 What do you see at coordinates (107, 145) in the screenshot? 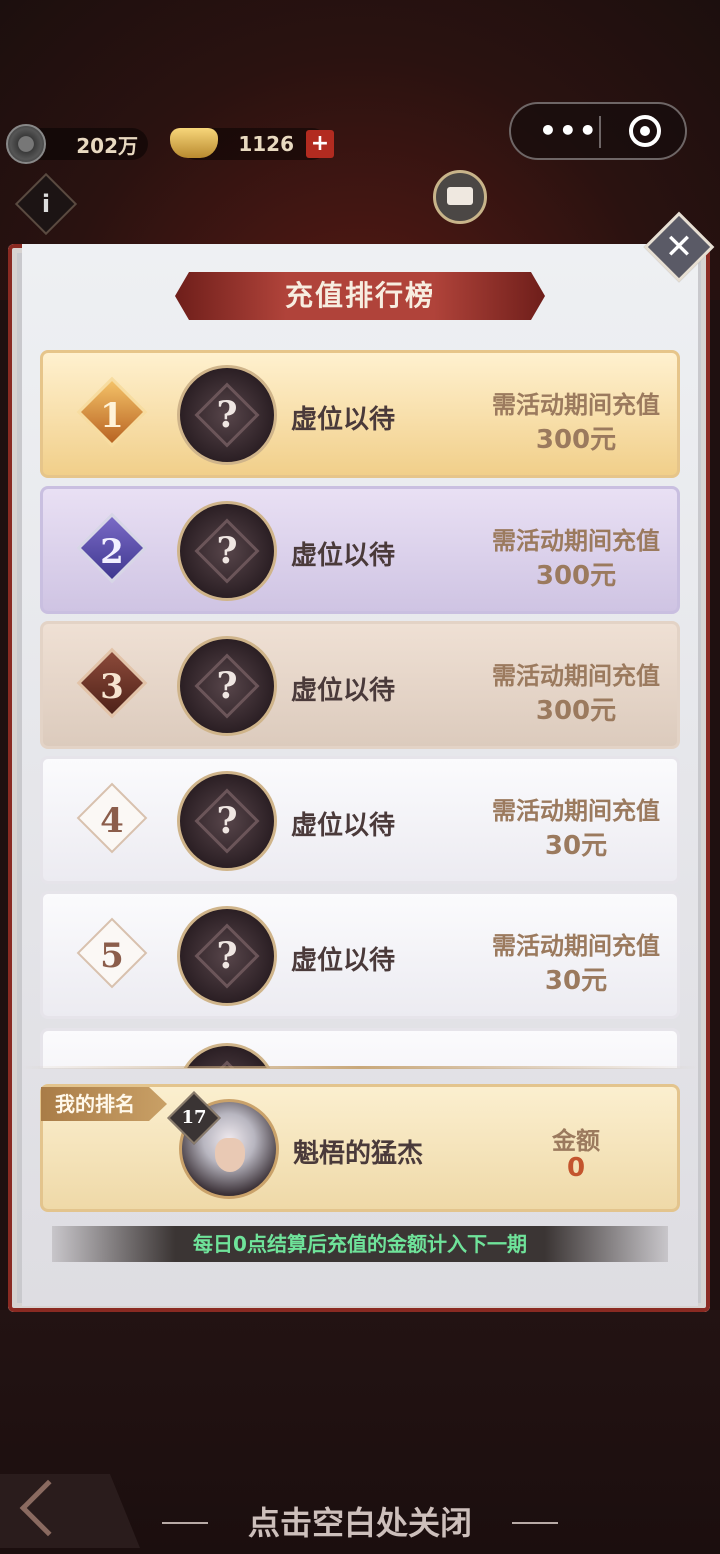
I see `coin-value: 202万` at bounding box center [107, 145].